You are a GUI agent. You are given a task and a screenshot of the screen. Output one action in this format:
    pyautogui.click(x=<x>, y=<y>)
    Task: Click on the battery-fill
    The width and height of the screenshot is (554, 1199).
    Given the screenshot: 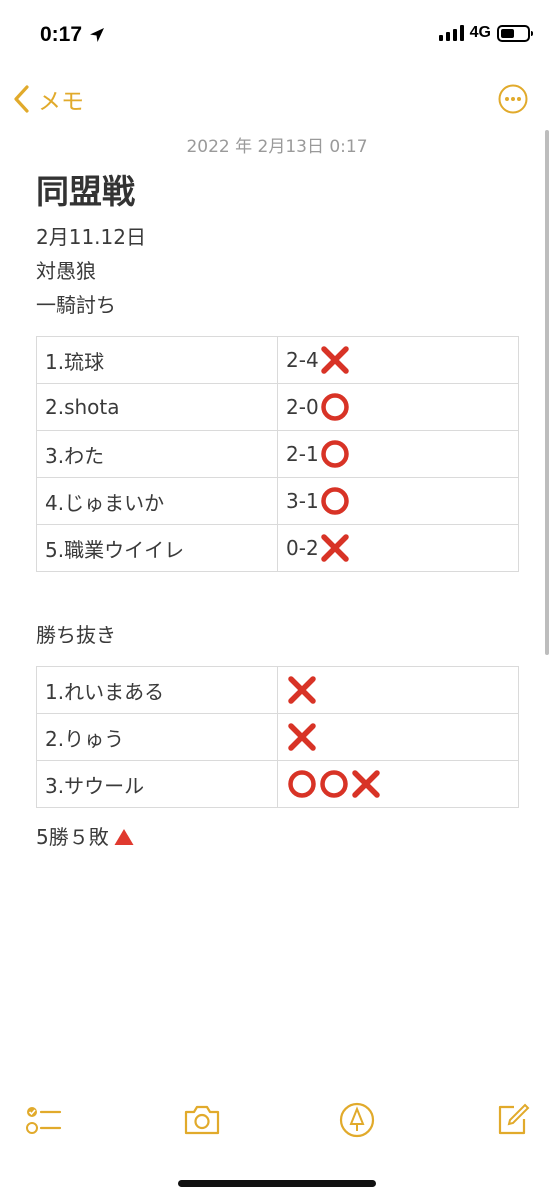 What is the action you would take?
    pyautogui.click(x=507, y=33)
    